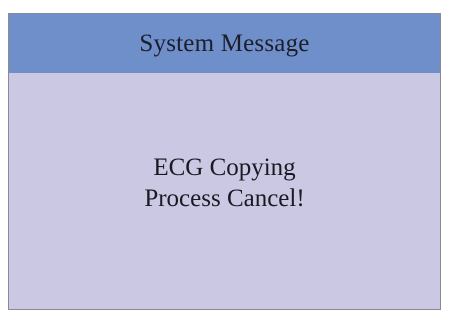 Image resolution: width=453 pixels, height=323 pixels. Describe the element at coordinates (224, 198) in the screenshot. I see `message-line-2: Process Cancel!` at that location.